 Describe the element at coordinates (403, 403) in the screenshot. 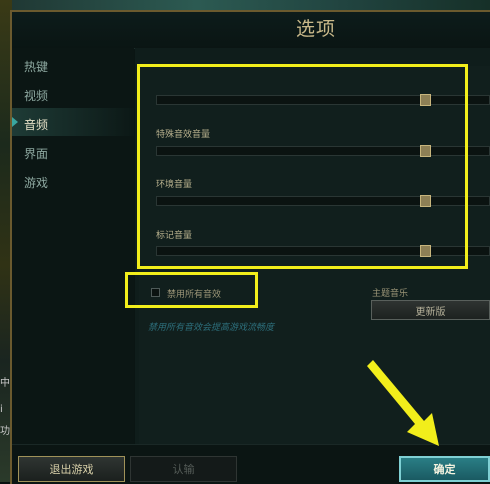

I see `pointer-arrow-icon` at that location.